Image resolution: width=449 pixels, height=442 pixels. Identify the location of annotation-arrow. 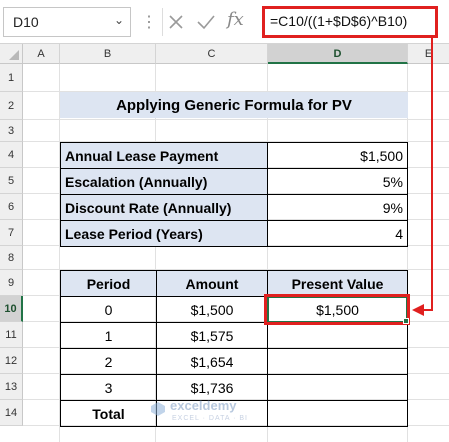
(422, 177).